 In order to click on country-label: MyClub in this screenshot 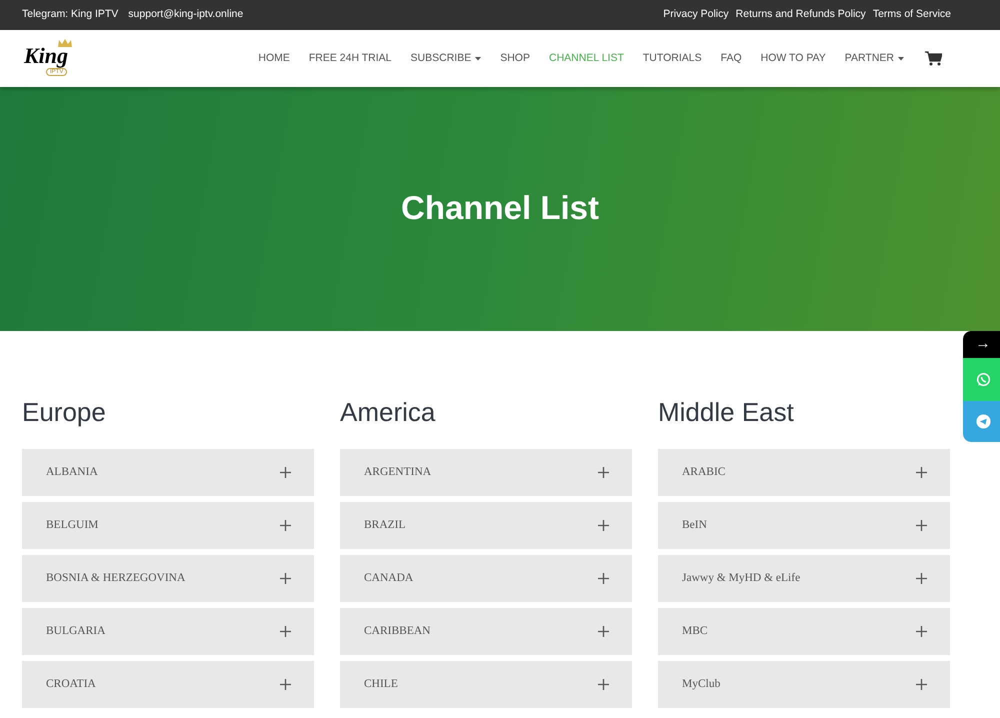, I will do `click(701, 684)`.